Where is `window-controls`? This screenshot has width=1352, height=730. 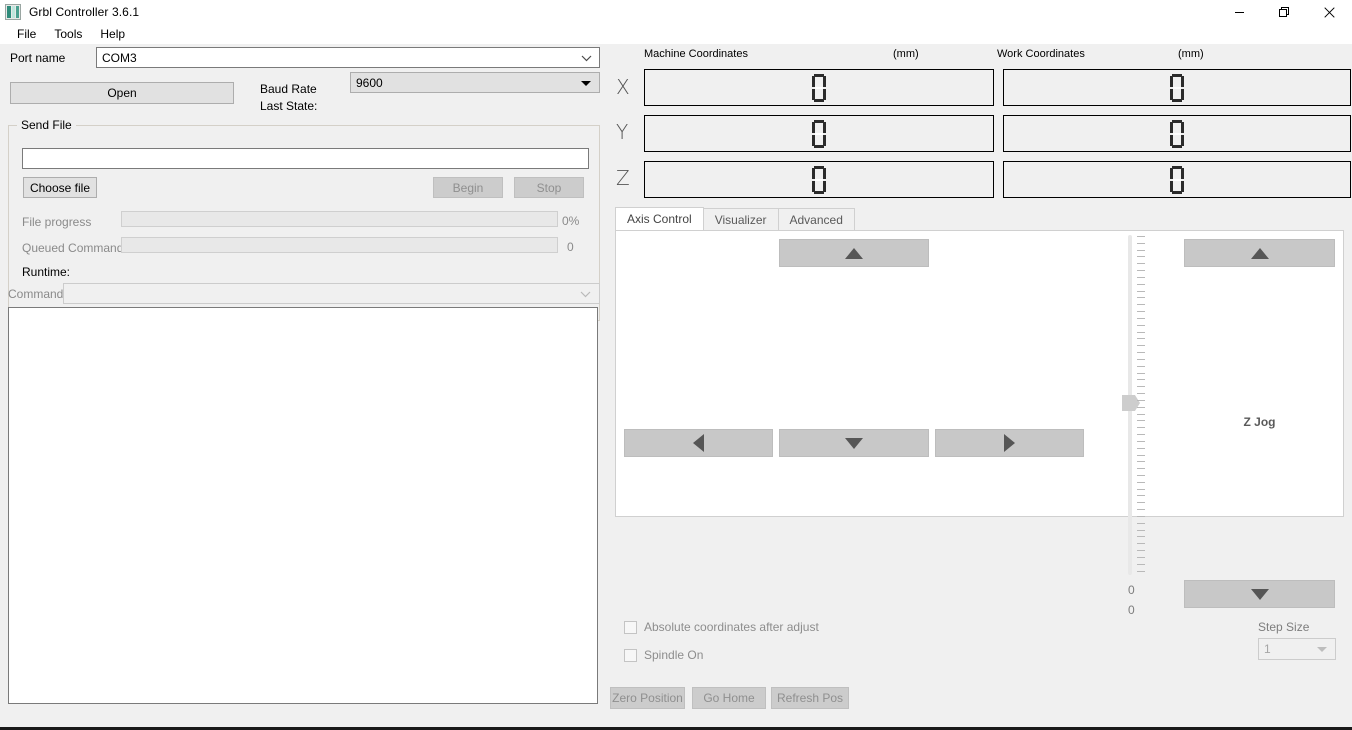 window-controls is located at coordinates (1284, 12).